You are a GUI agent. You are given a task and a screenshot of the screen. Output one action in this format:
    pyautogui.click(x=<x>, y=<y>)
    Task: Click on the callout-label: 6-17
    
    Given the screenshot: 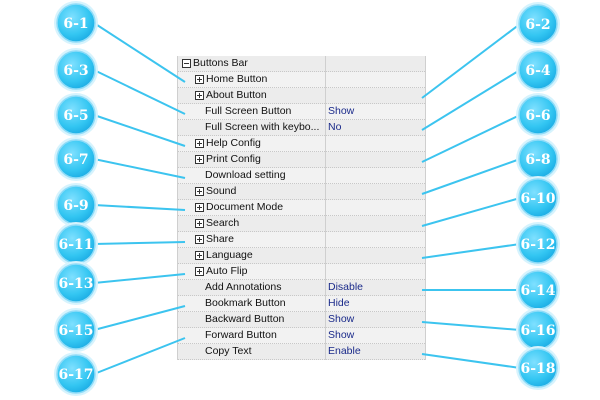 What is the action you would take?
    pyautogui.click(x=75, y=375)
    